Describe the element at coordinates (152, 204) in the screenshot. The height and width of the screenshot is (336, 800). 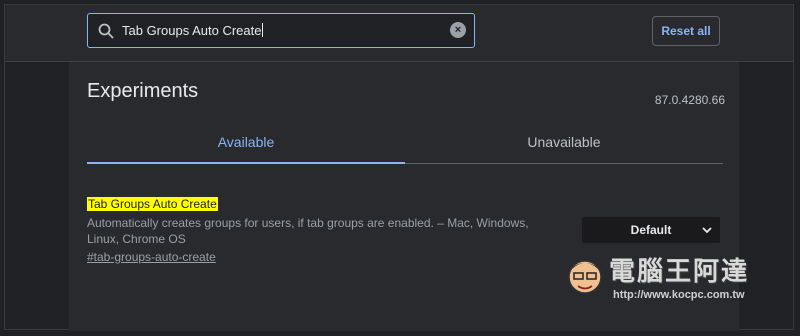
I see `experiment-title: Tab Groups Auto Create` at that location.